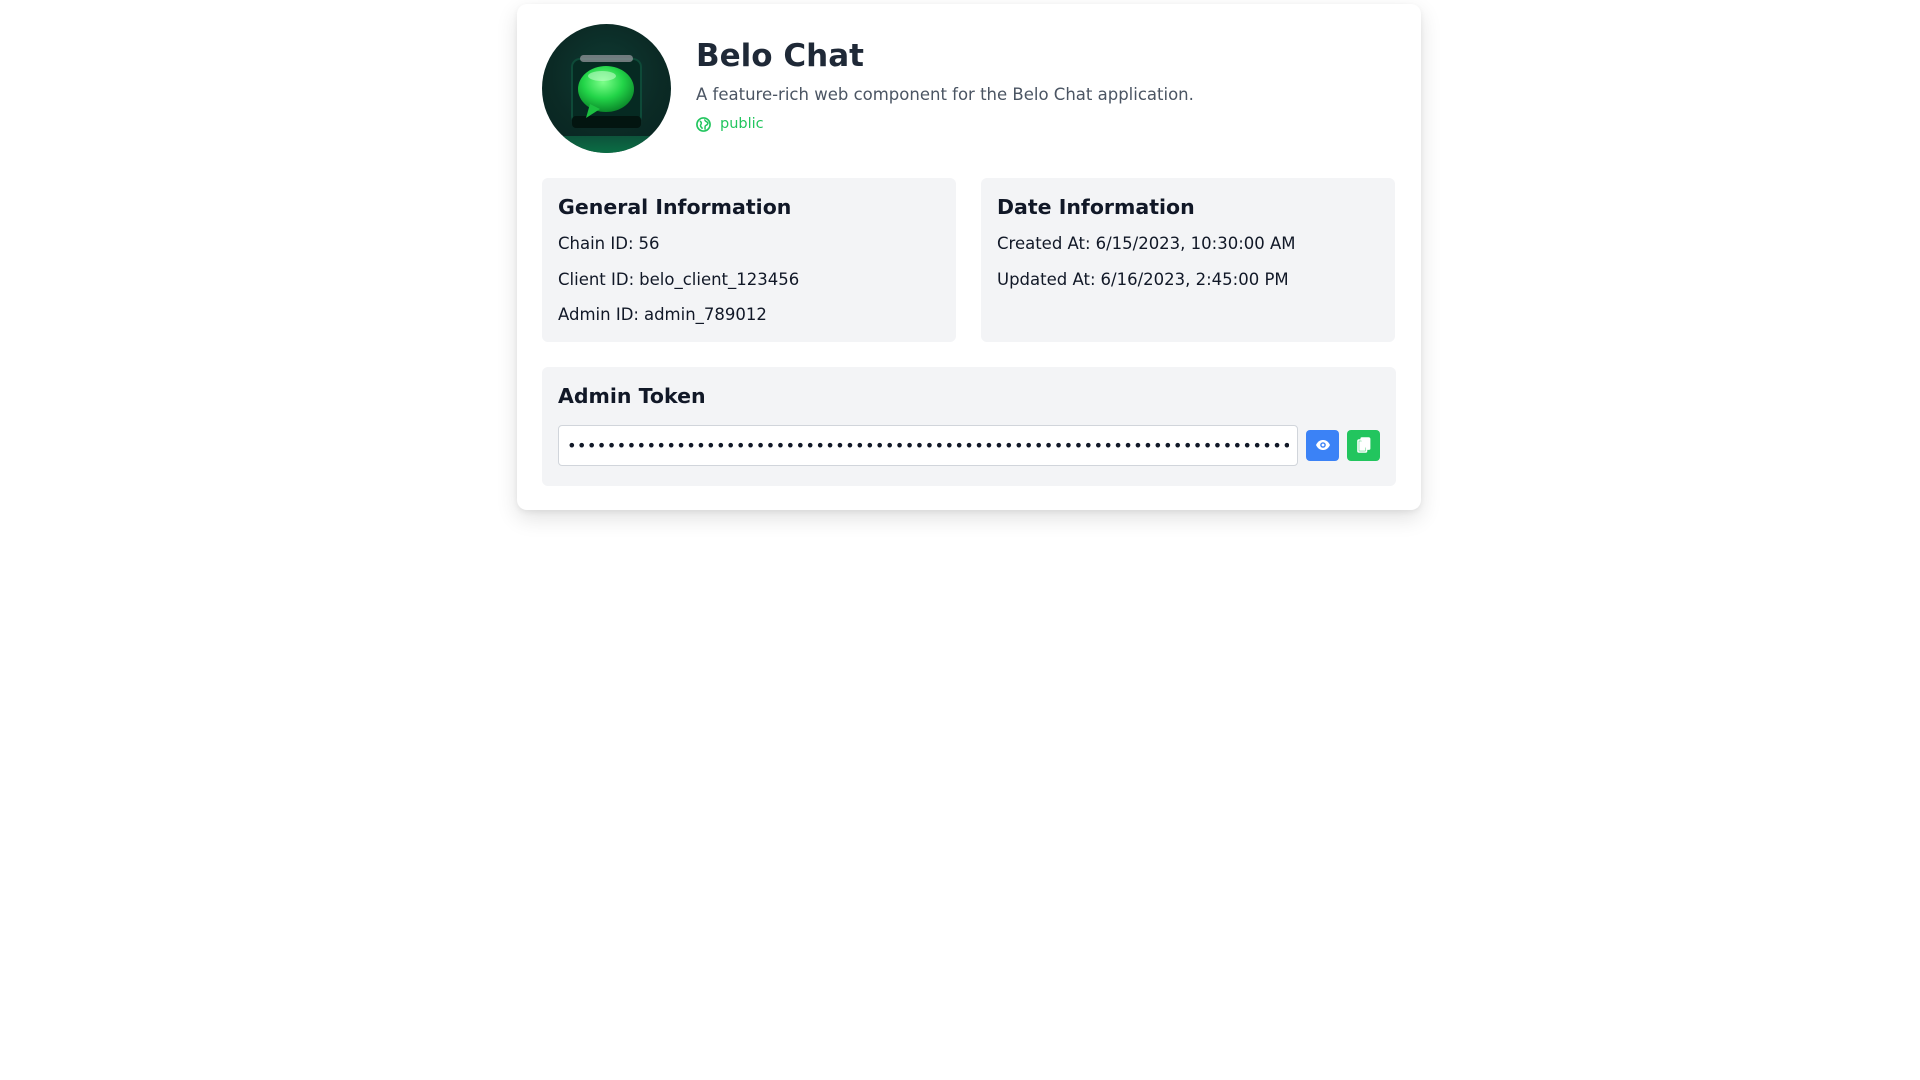  I want to click on created-at-value: 6/15/2023, 10:30:00 AM, so click(1195, 243).